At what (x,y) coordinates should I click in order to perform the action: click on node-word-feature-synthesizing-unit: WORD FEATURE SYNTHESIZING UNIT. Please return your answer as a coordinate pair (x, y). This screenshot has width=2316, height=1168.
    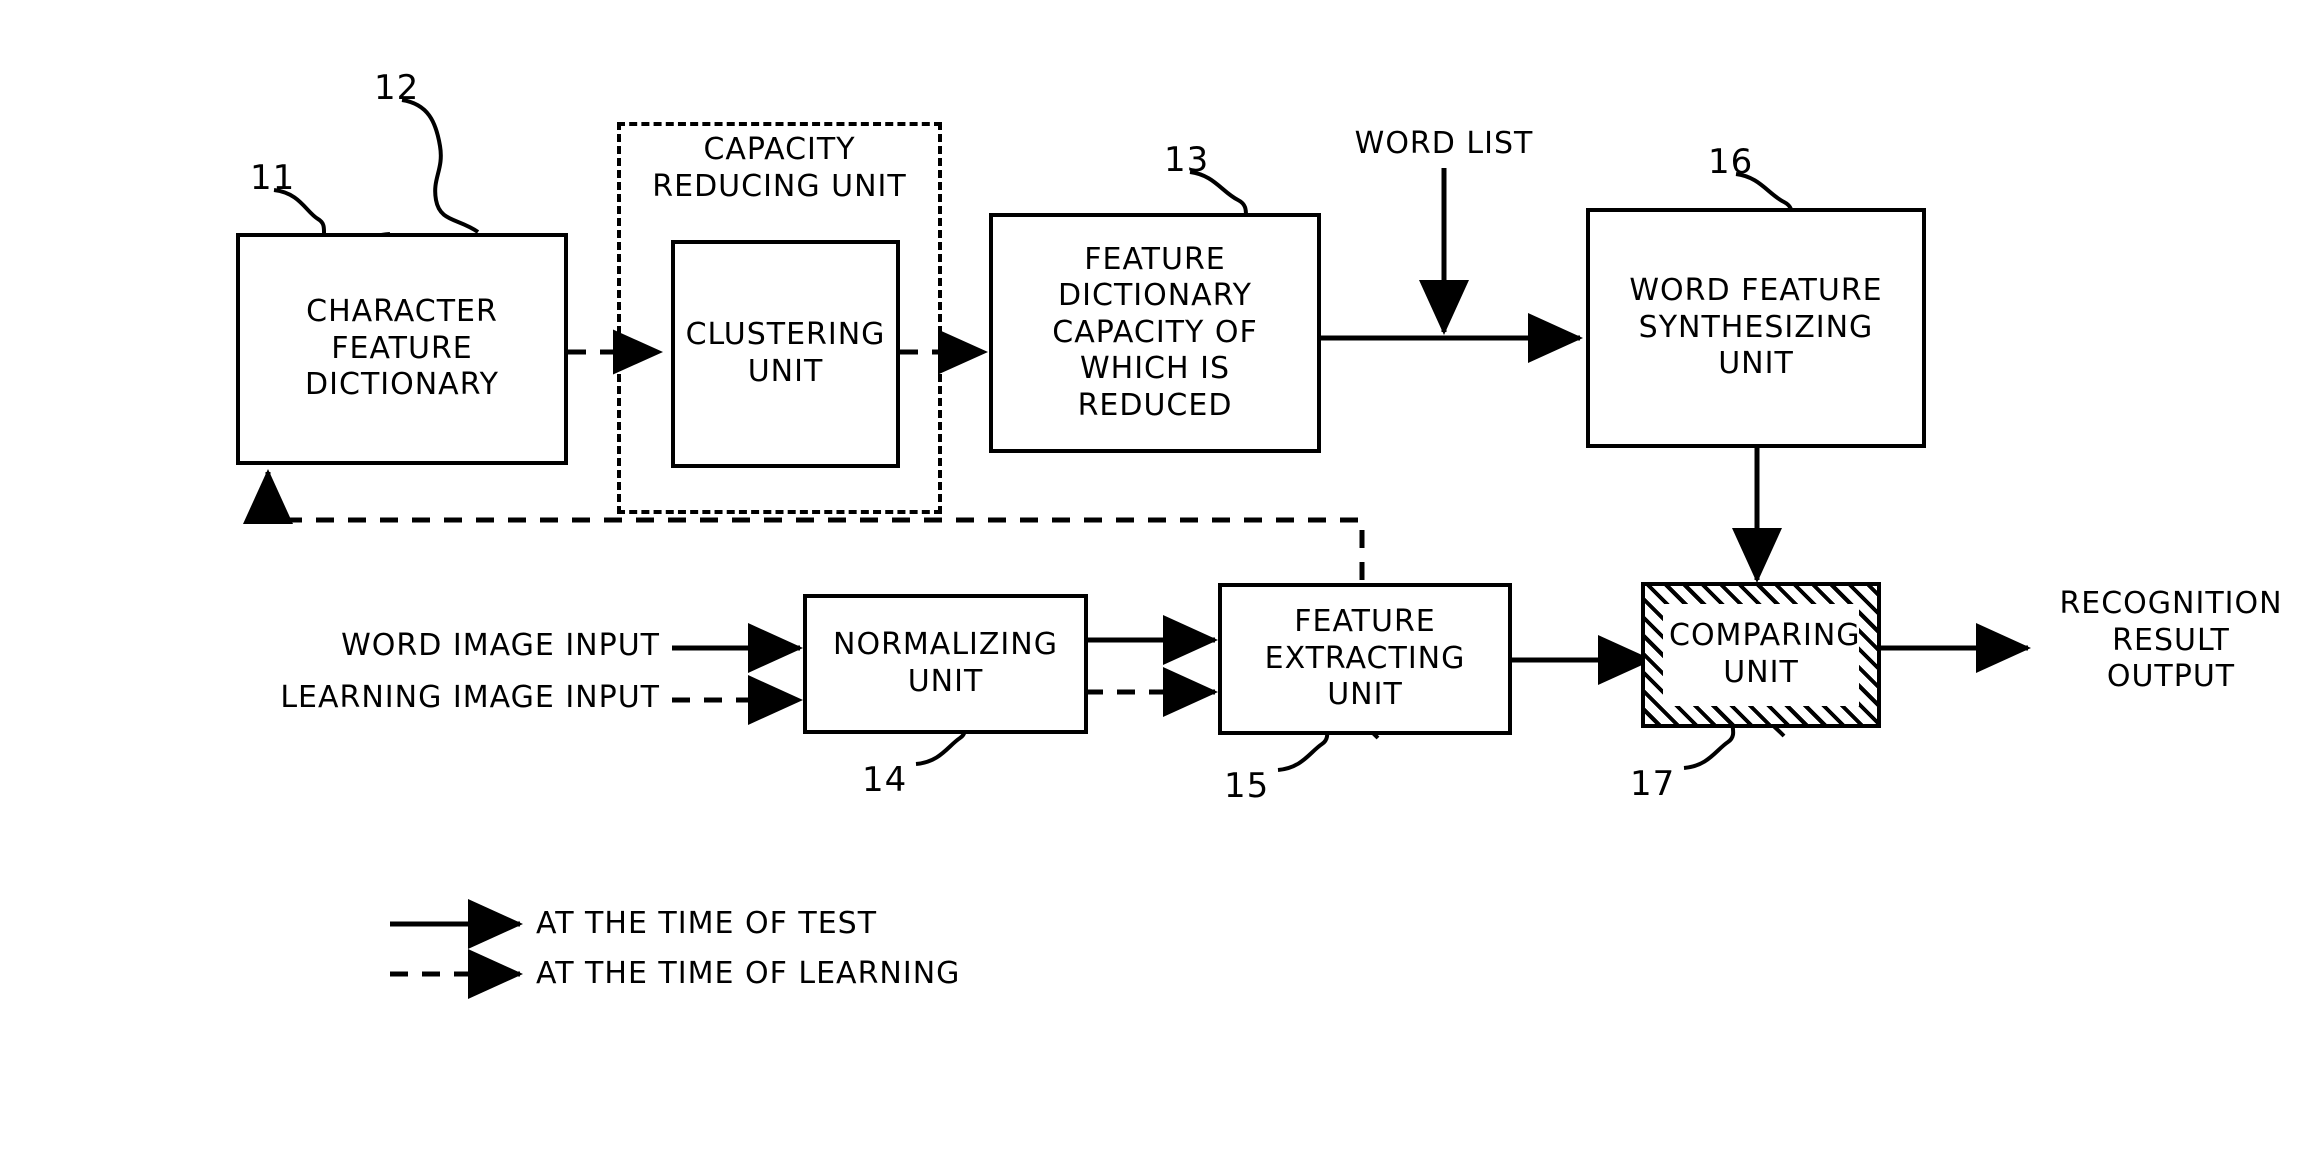
    Looking at the image, I should click on (1756, 328).